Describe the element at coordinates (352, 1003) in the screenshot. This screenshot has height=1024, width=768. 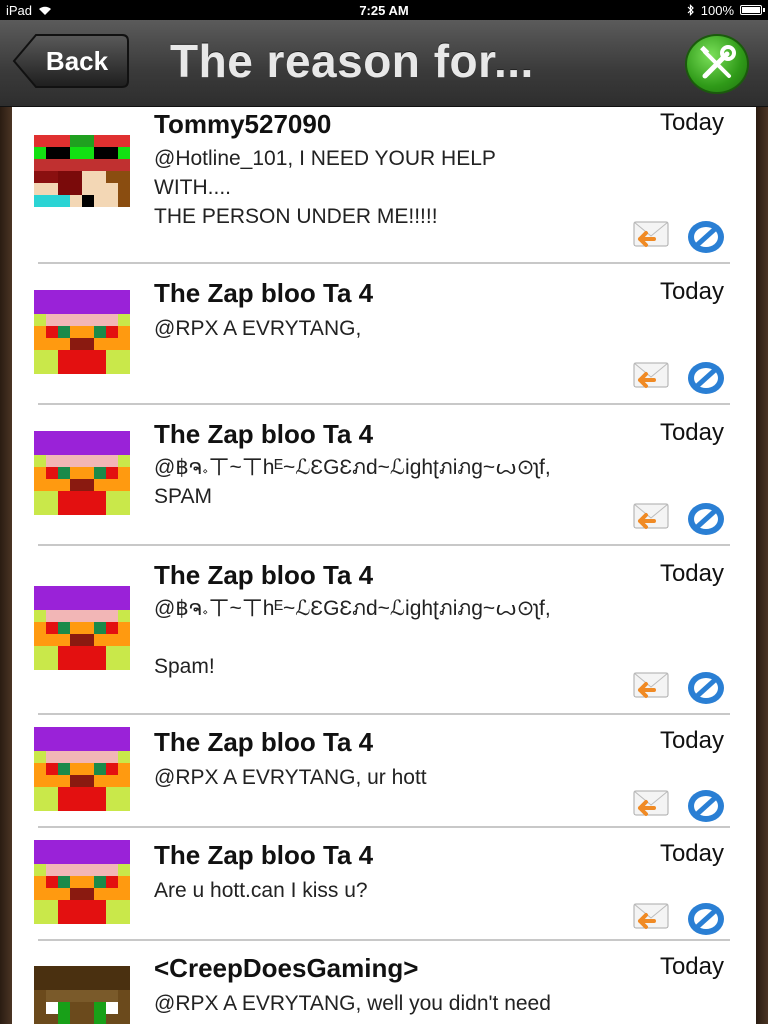
I see `post-message: @RPX A EVRYTANG, well you didn't need` at that location.